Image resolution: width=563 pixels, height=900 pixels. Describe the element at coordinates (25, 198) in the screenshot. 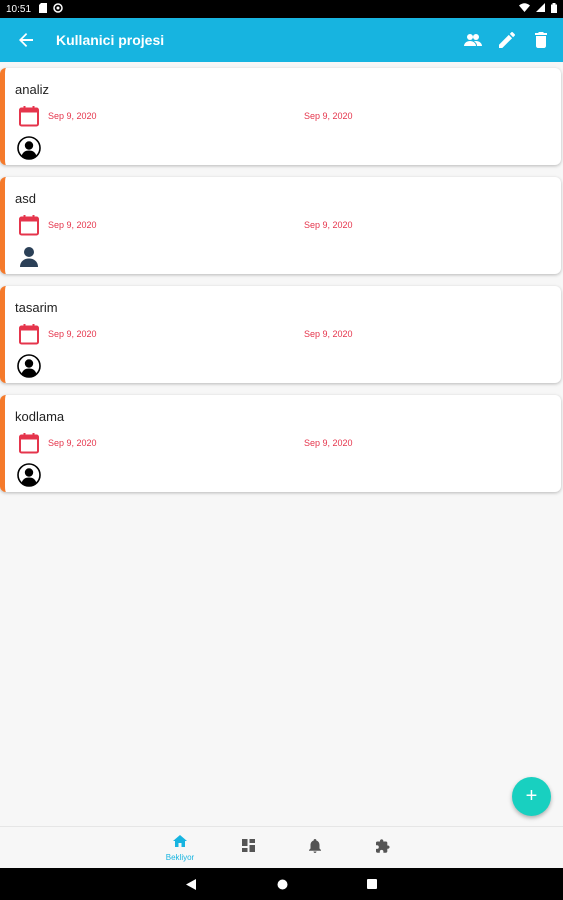

I see `task-name: asd` at that location.